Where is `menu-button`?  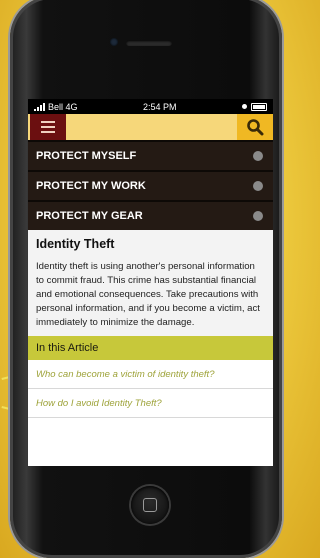
menu-button is located at coordinates (48, 127).